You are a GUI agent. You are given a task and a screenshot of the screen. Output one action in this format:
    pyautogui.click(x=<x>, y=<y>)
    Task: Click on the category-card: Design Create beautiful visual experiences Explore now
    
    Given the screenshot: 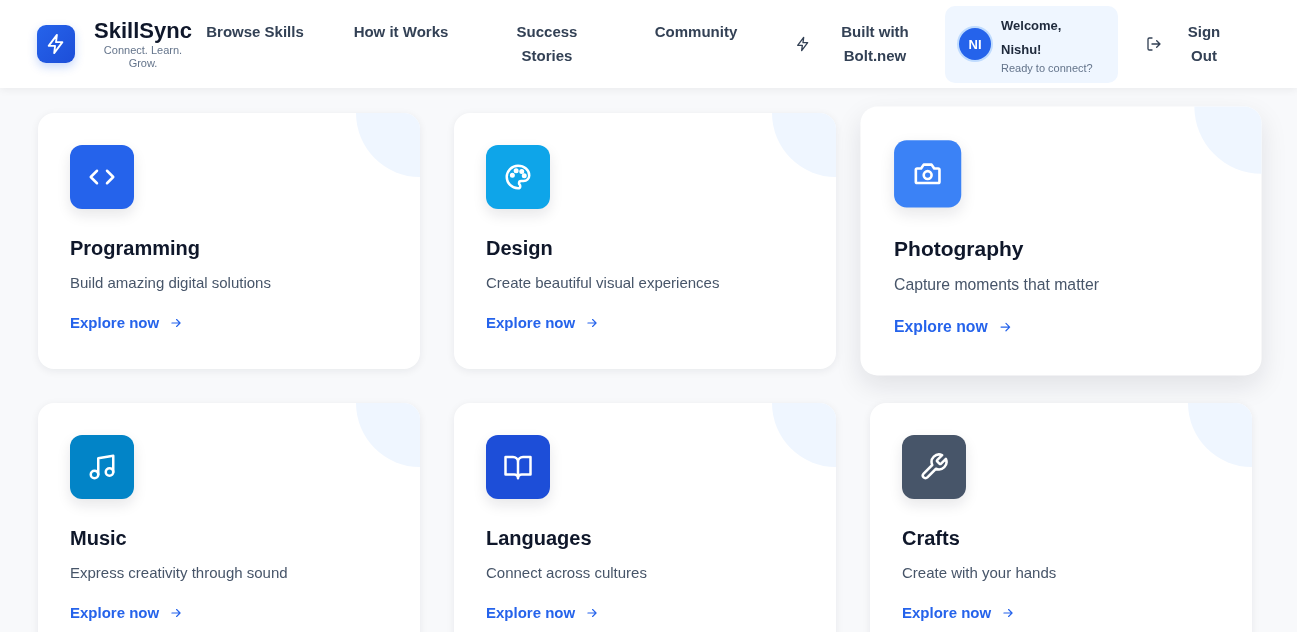 What is the action you would take?
    pyautogui.click(x=645, y=241)
    